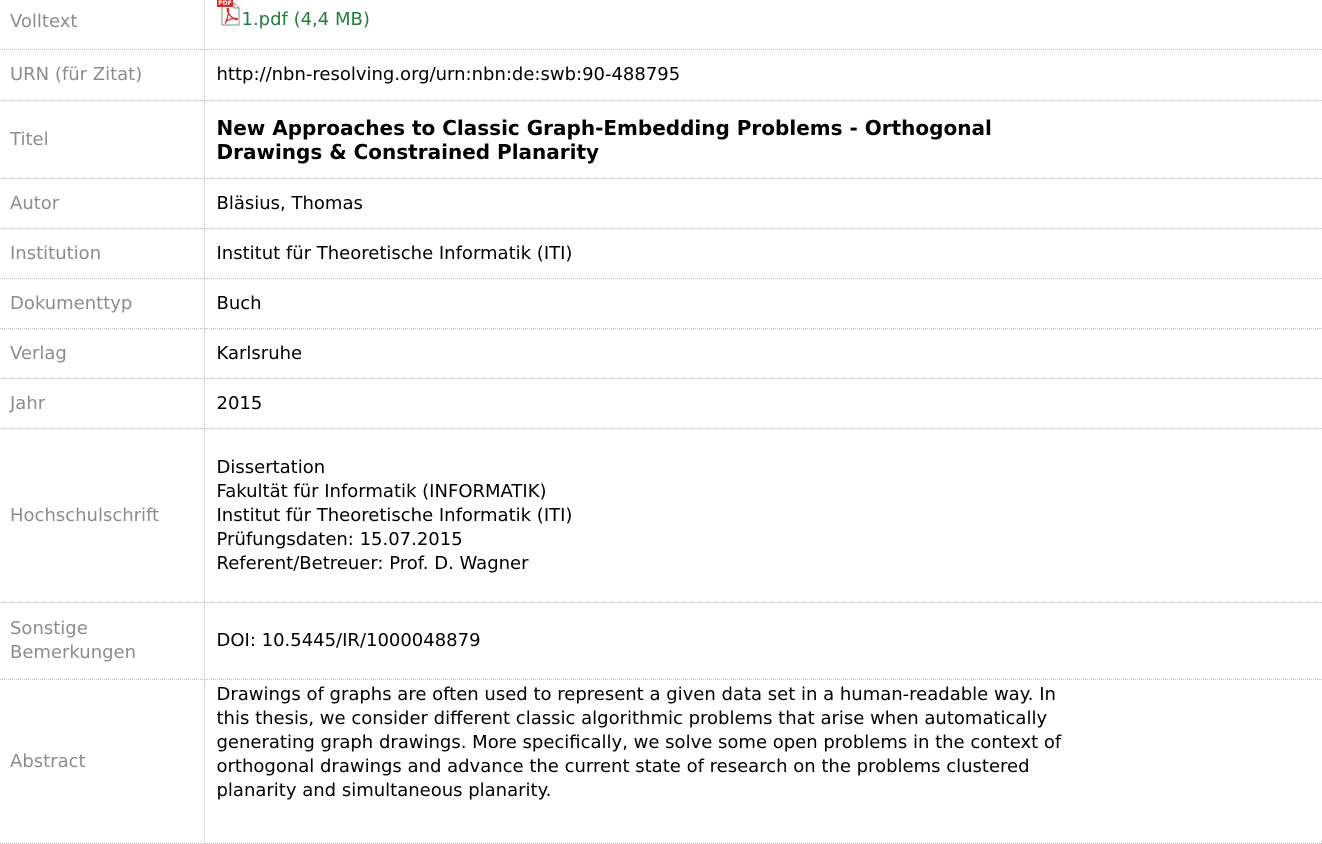  What do you see at coordinates (102, 303) in the screenshot?
I see `label-dokumenttyp: Dokumenttyp` at bounding box center [102, 303].